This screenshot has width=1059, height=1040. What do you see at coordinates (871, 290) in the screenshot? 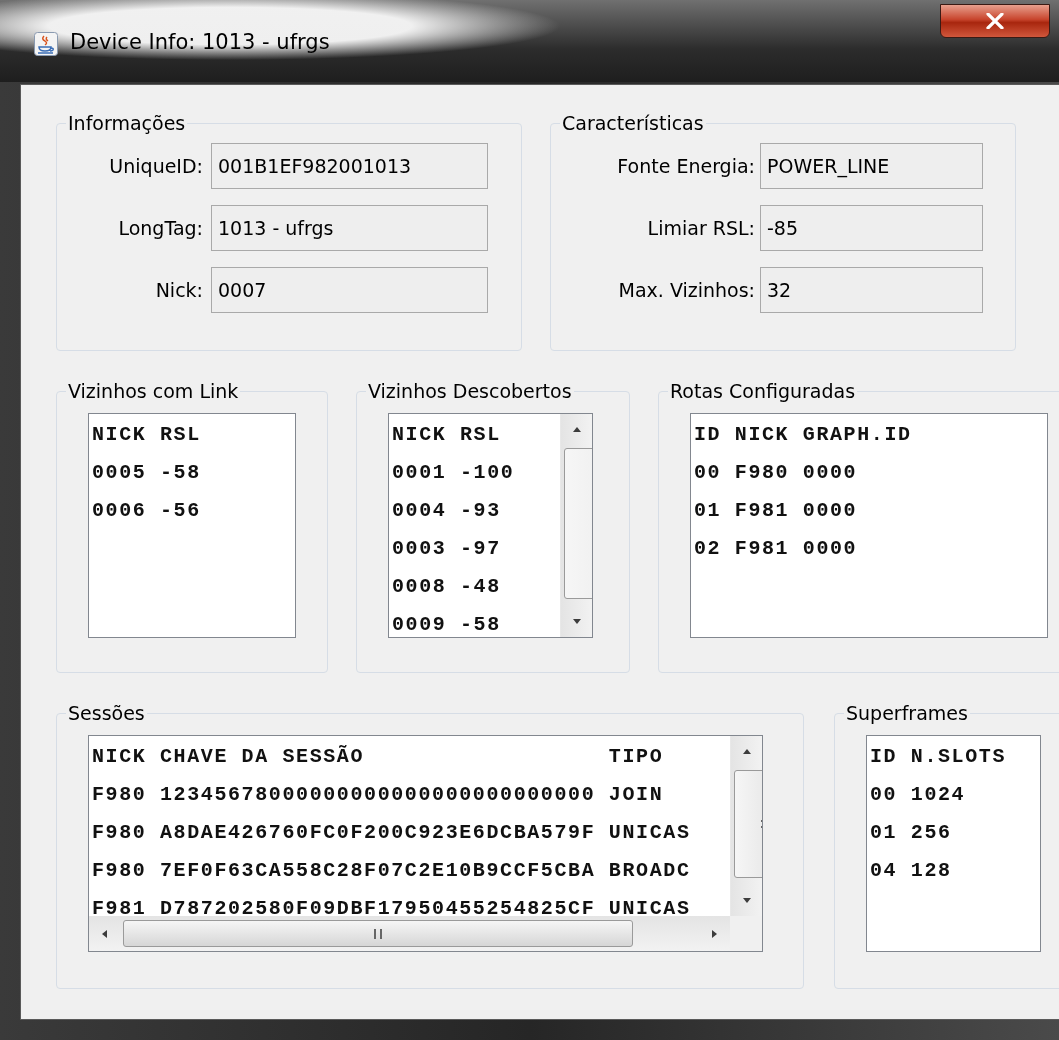
I see `text-field: 32` at bounding box center [871, 290].